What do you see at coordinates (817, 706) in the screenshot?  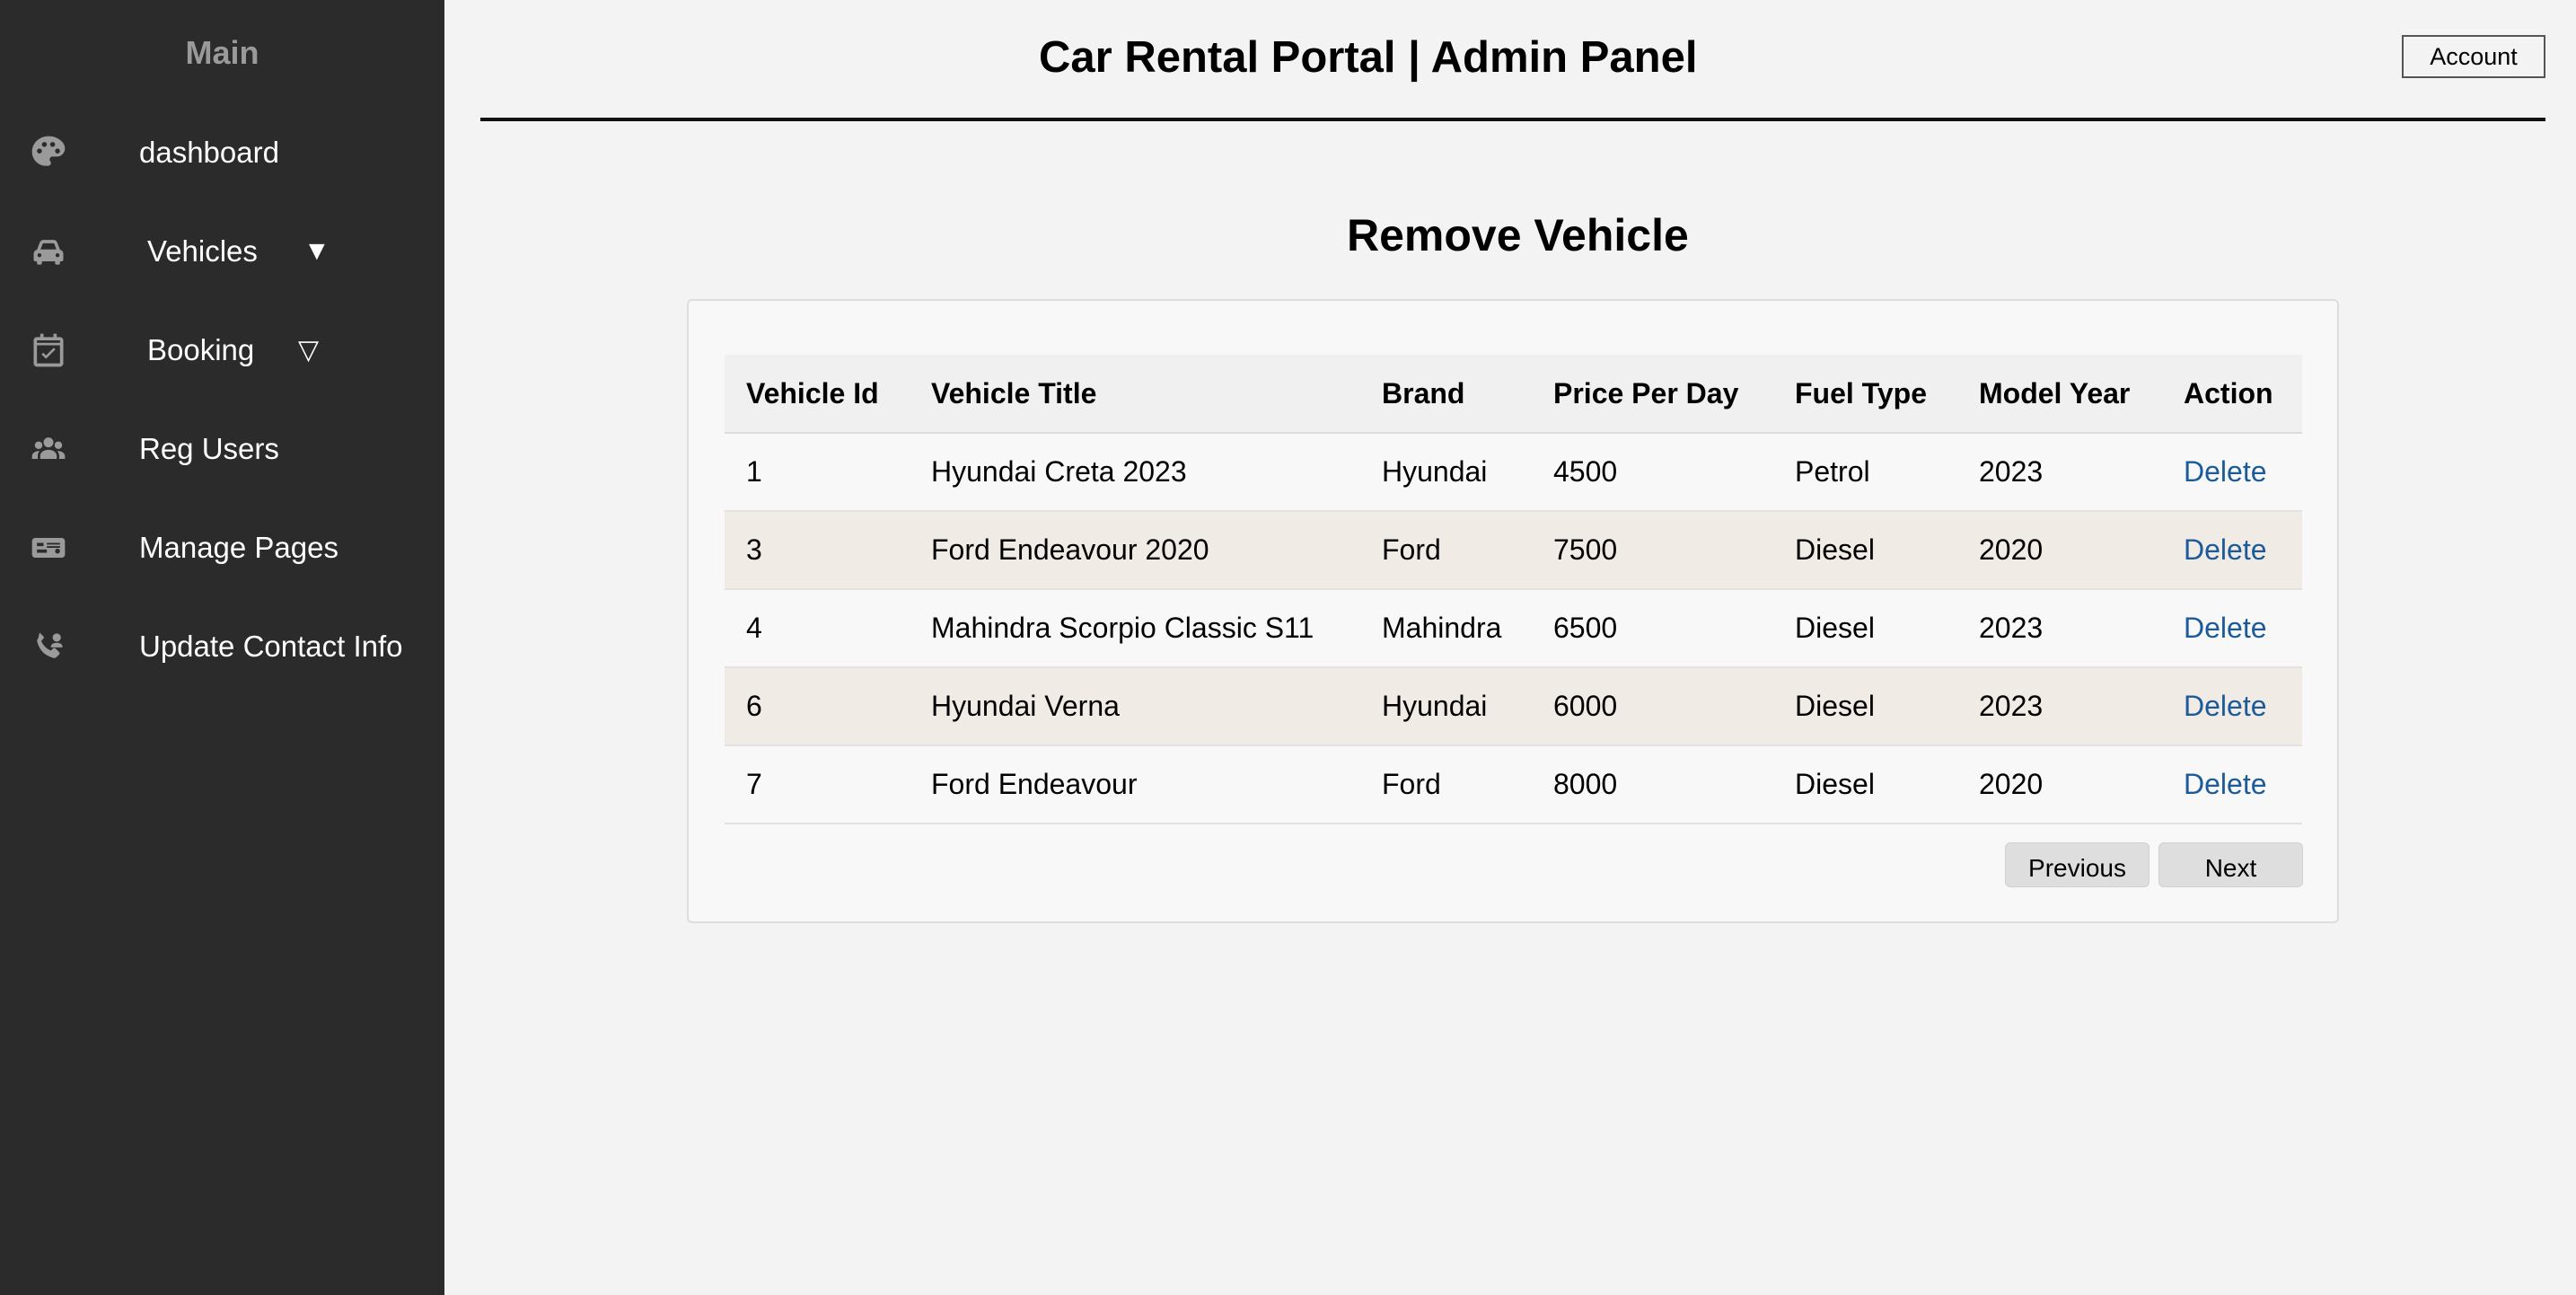 I see `cell-vehicle-id: 6` at bounding box center [817, 706].